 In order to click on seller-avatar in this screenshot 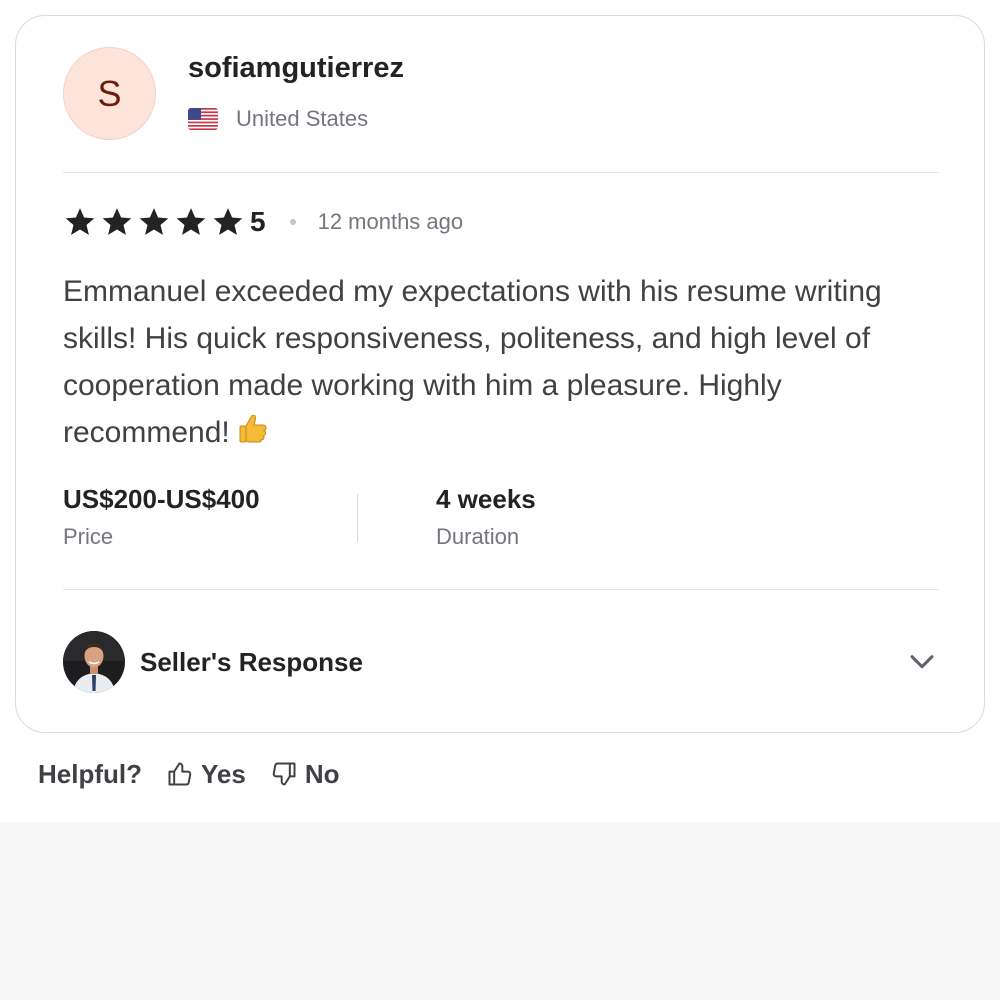, I will do `click(94, 662)`.